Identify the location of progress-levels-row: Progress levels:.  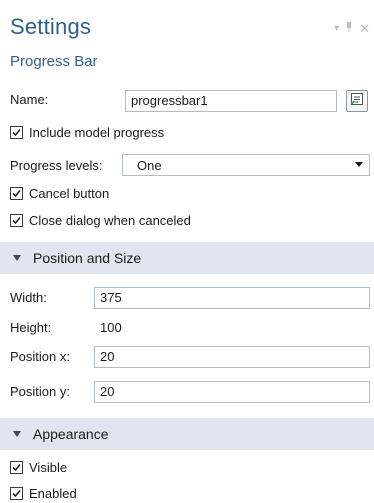
(56, 165).